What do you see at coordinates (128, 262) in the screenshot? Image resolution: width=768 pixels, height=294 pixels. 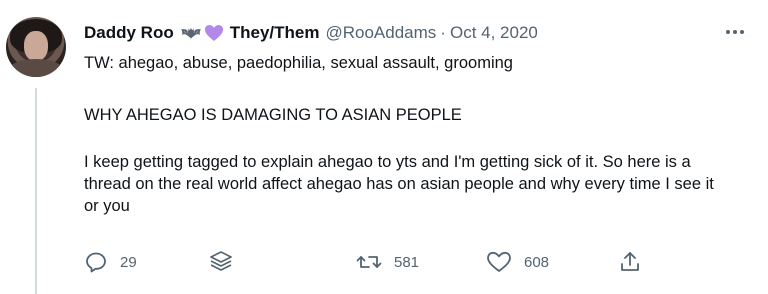 I see `reply-count: 29` at bounding box center [128, 262].